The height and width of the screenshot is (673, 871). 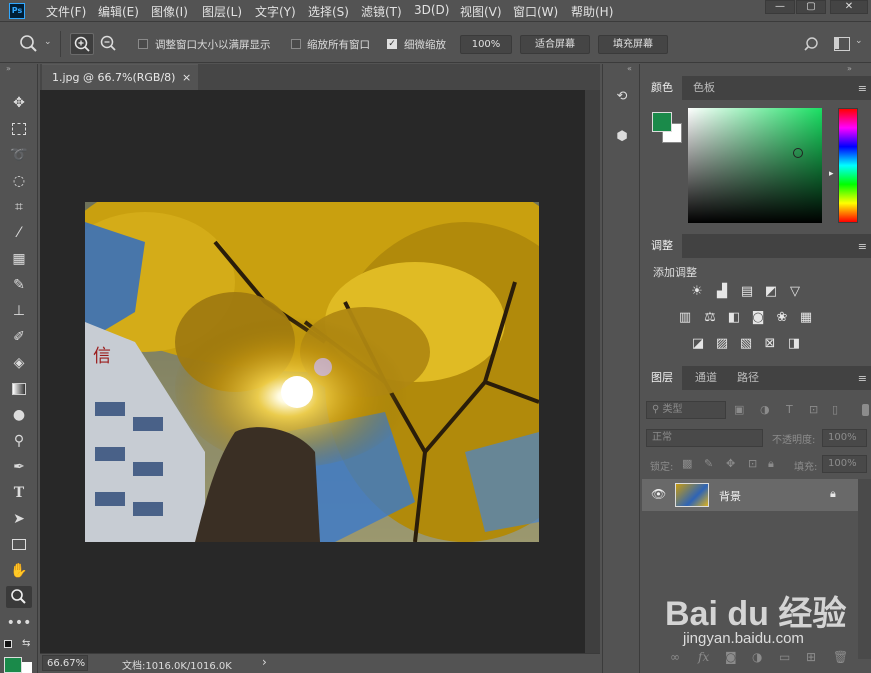 What do you see at coordinates (865, 410) in the screenshot?
I see `filter-toggle` at bounding box center [865, 410].